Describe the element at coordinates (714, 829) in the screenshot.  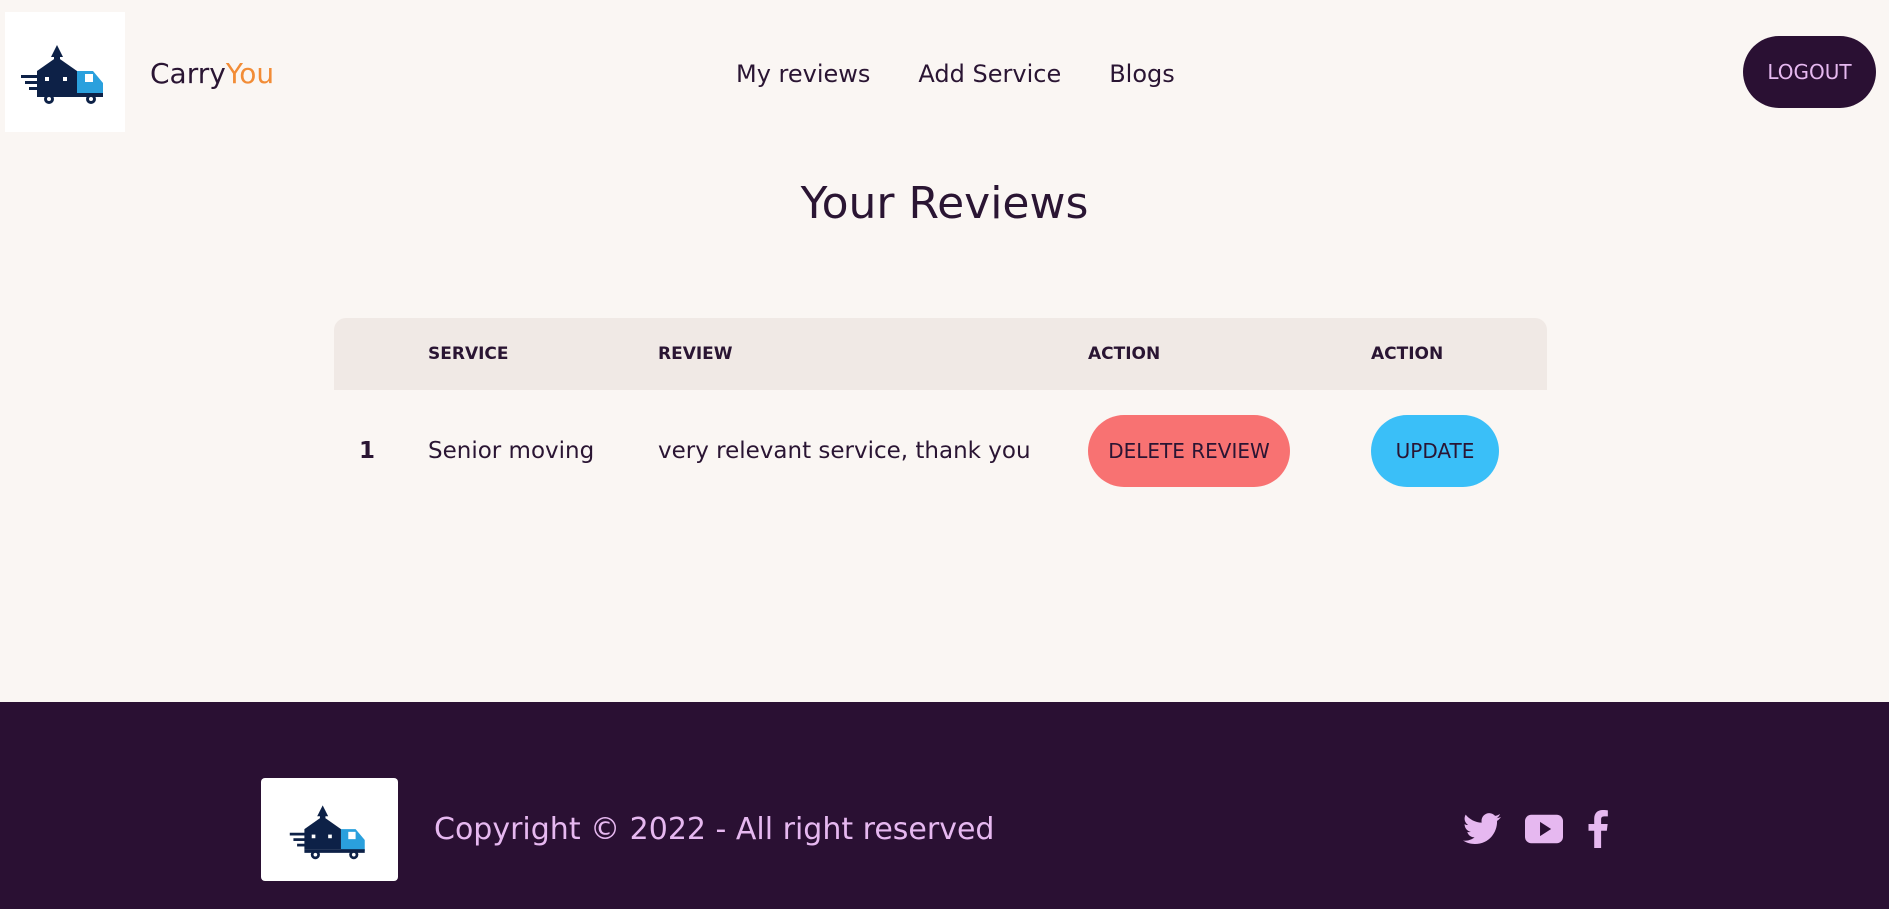
I see `copyright-text: Copyright © 2022 - All right reserved` at that location.